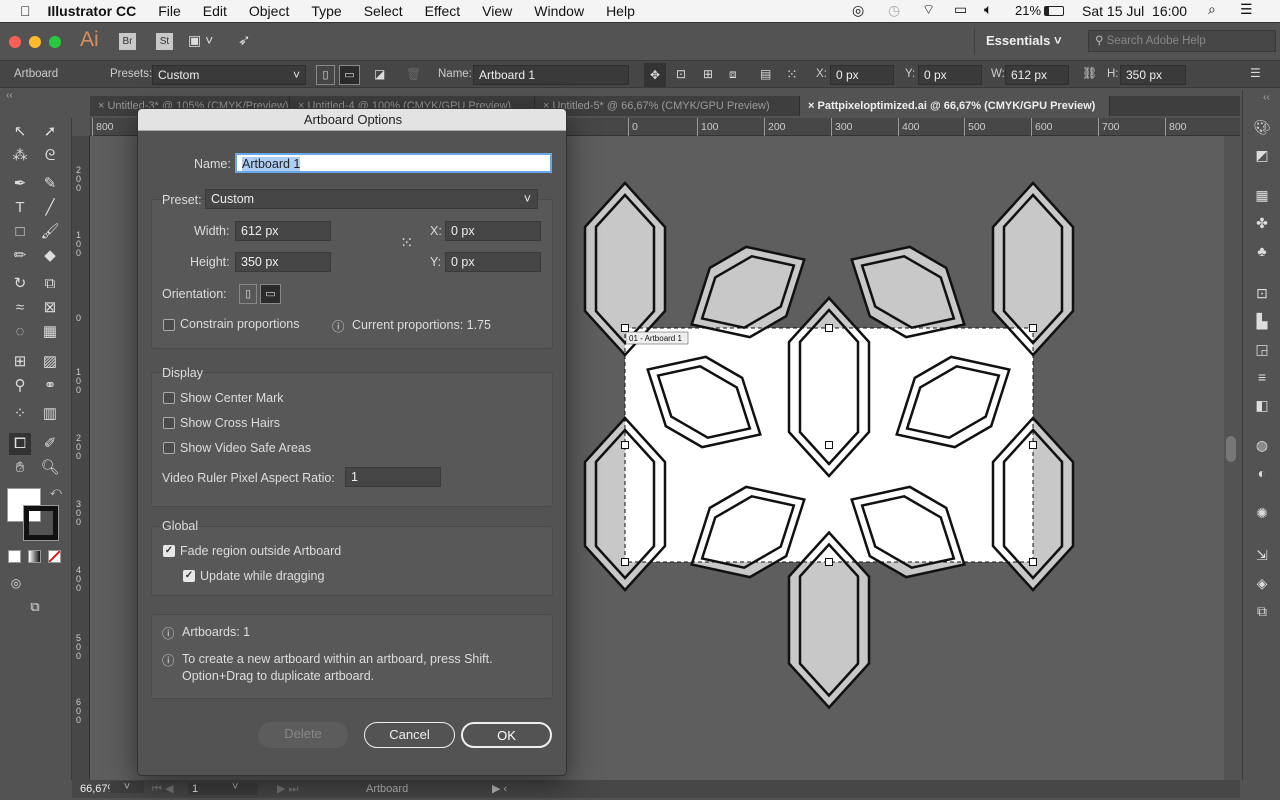 This screenshot has height=800, width=1280. What do you see at coordinates (1089, 73) in the screenshot?
I see `link-proportions-icon: ⛓` at bounding box center [1089, 73].